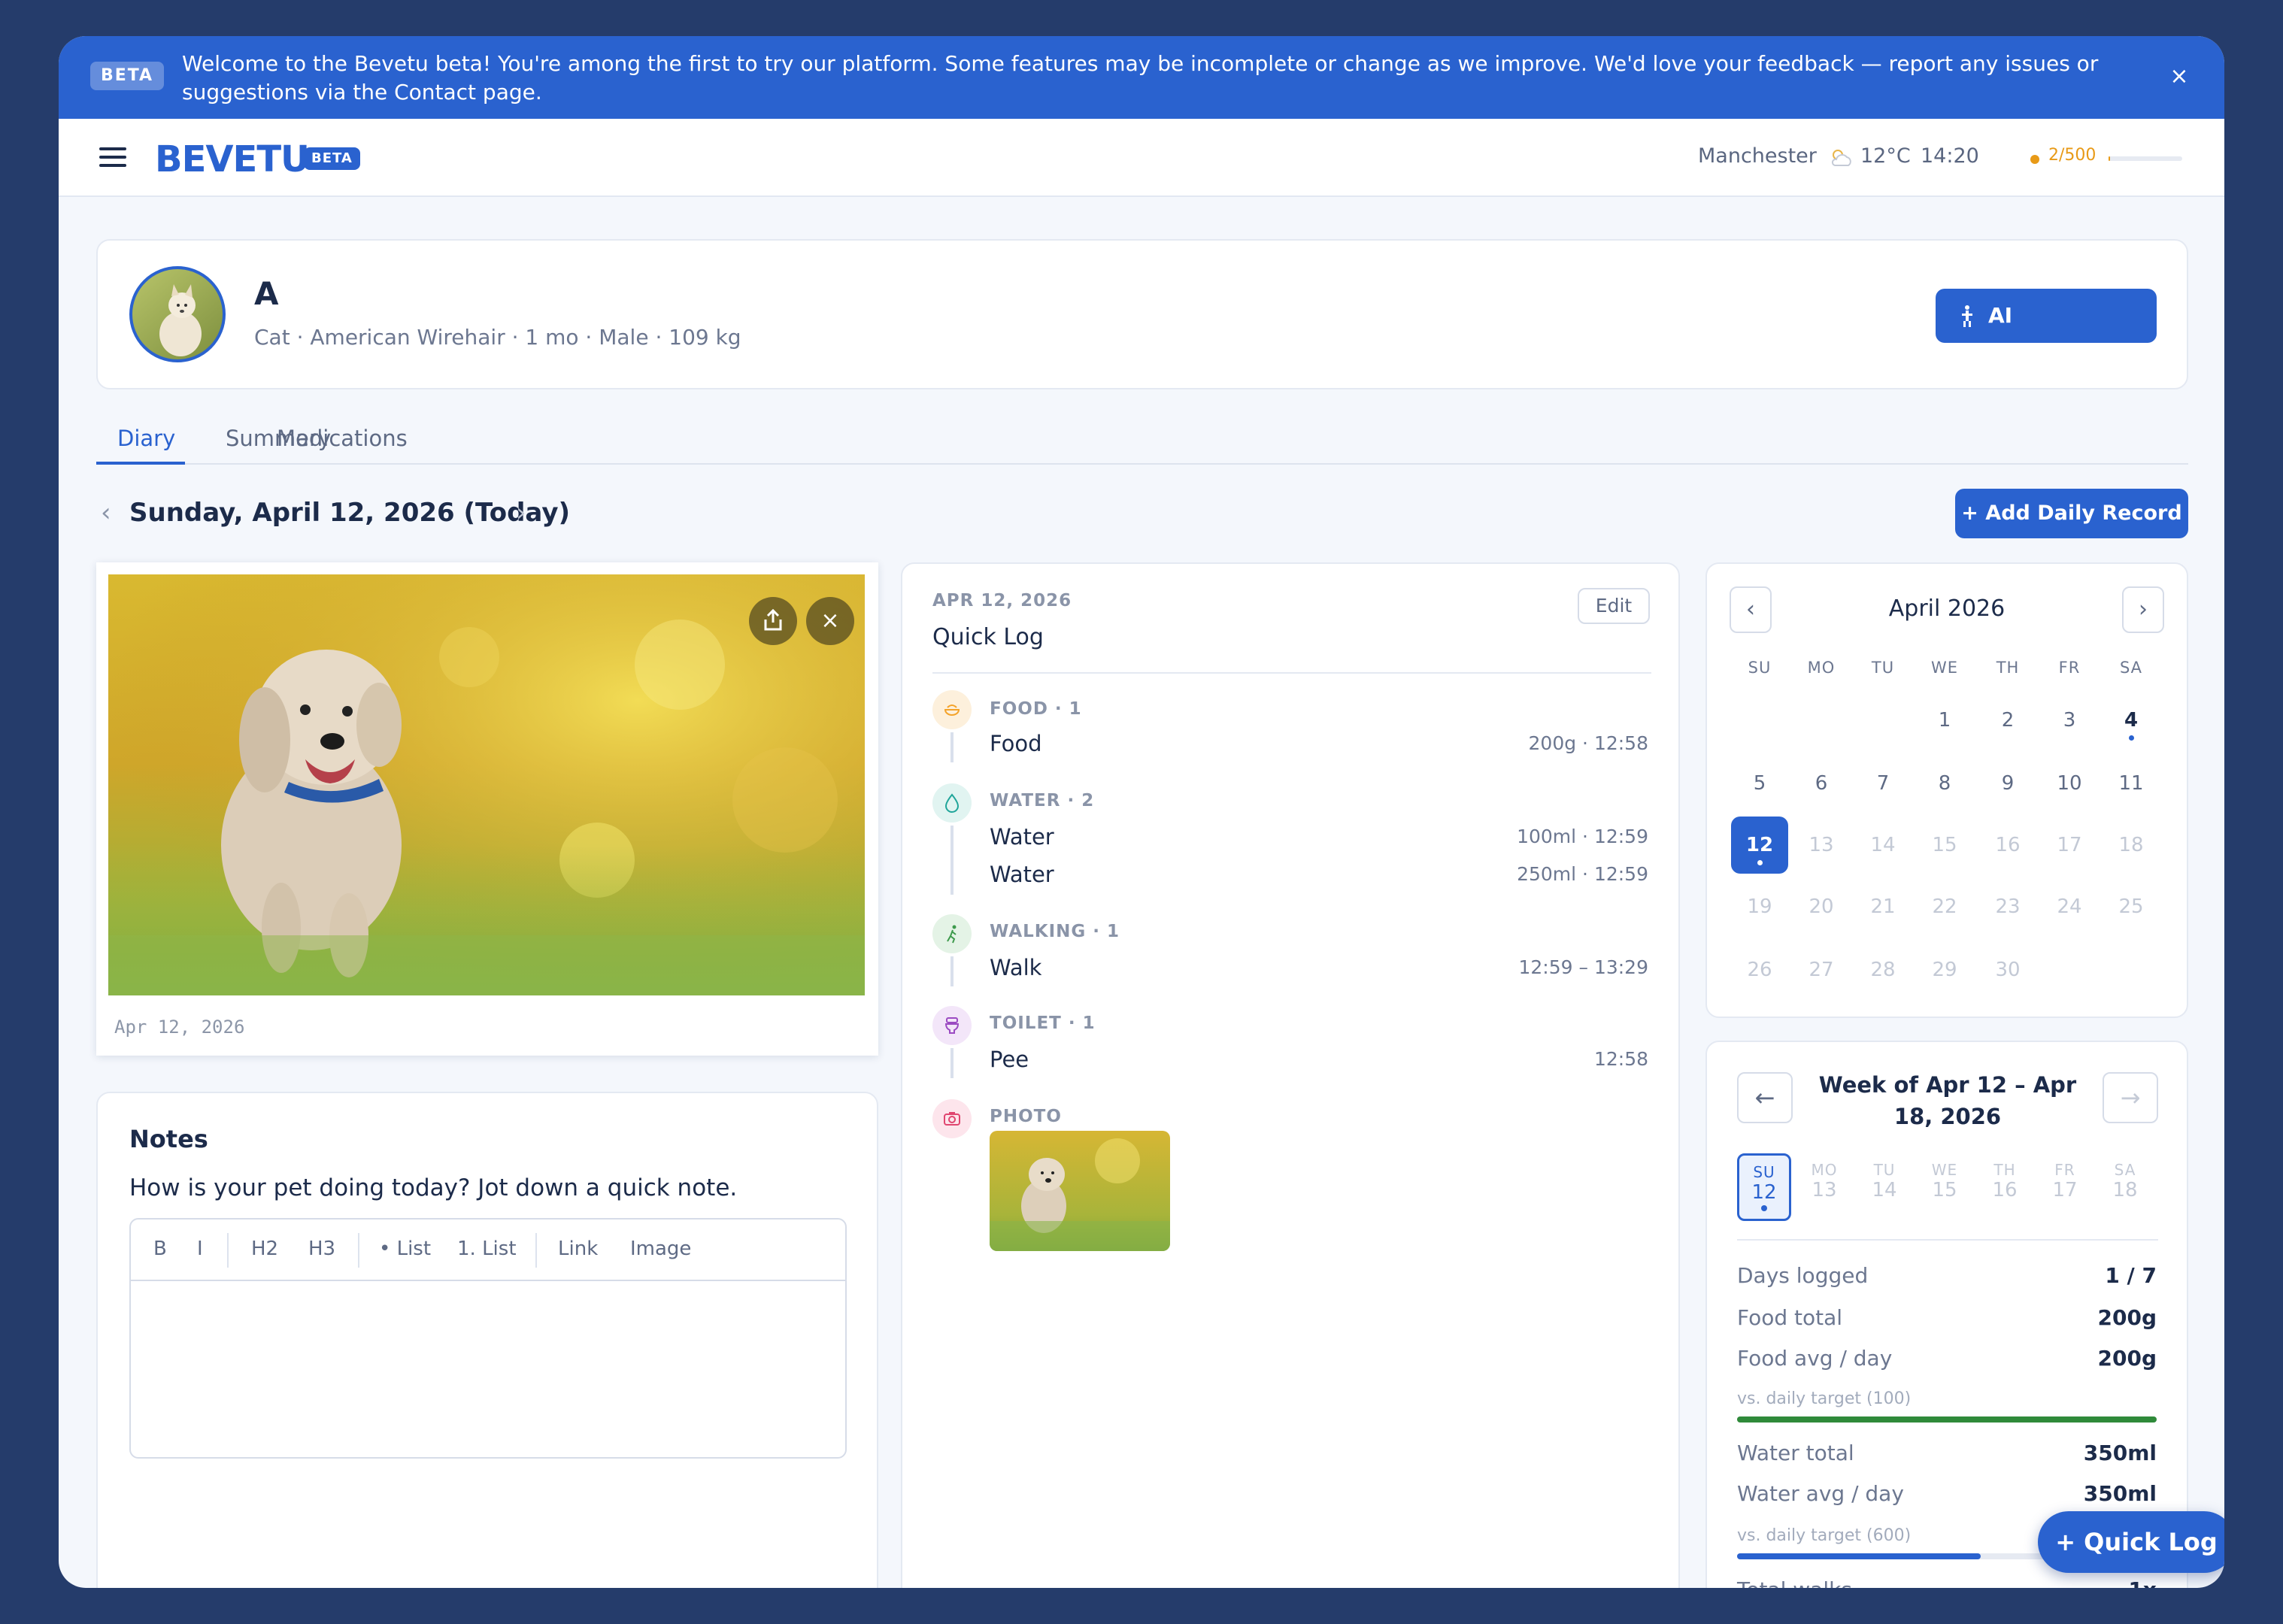 This screenshot has height=1624, width=2283. Describe the element at coordinates (1950, 156) in the screenshot. I see `clock-time: 14:20` at that location.